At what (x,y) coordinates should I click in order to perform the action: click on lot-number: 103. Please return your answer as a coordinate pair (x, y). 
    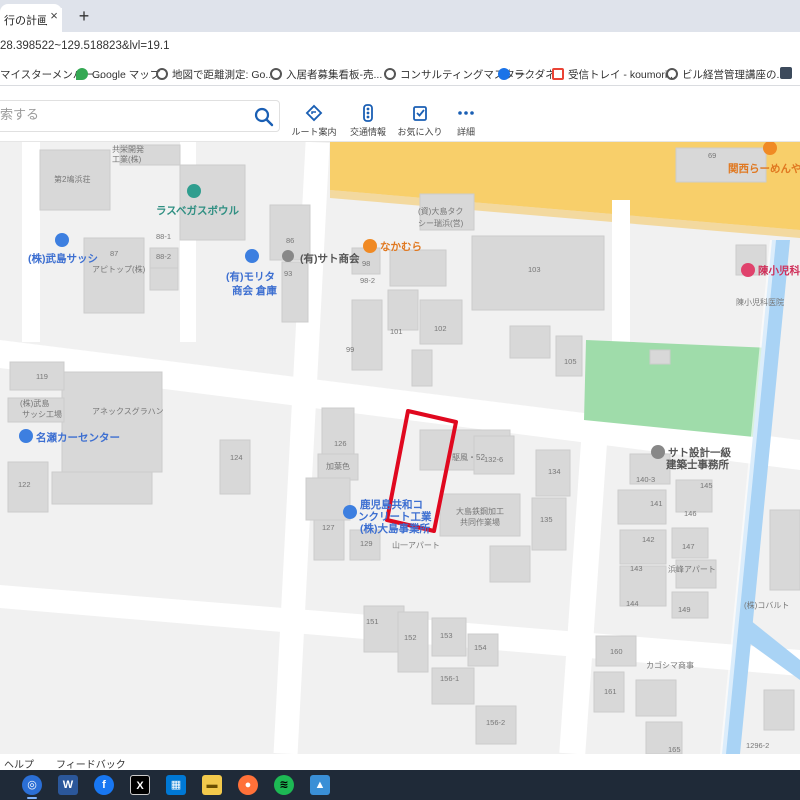
    Looking at the image, I should click on (534, 269).